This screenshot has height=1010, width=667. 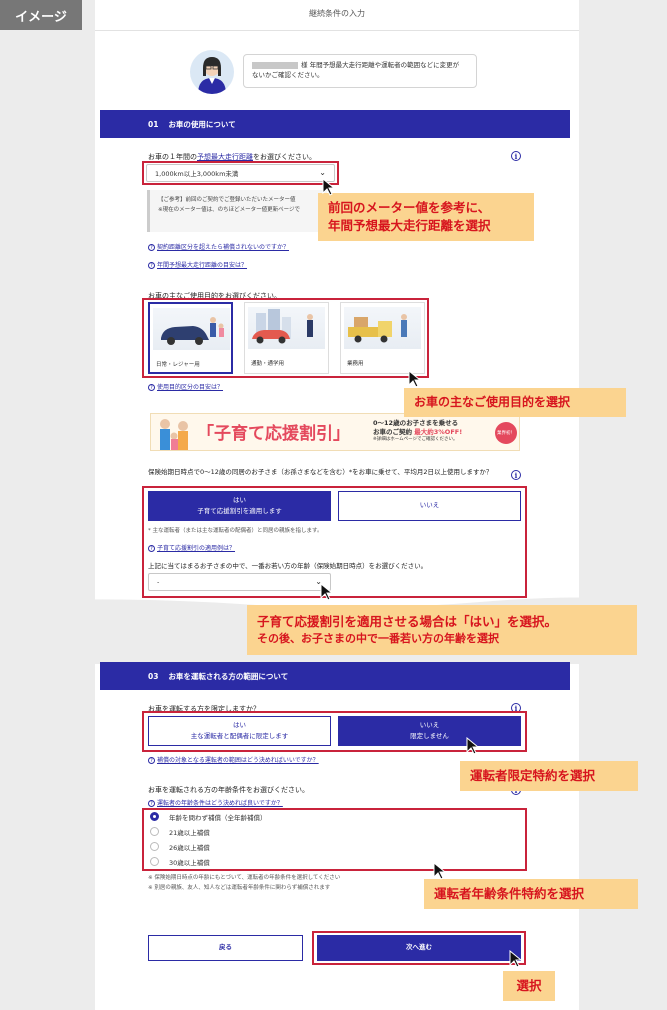 What do you see at coordinates (189, 847) in the screenshot?
I see `age-option-label: 26歳以上補償` at bounding box center [189, 847].